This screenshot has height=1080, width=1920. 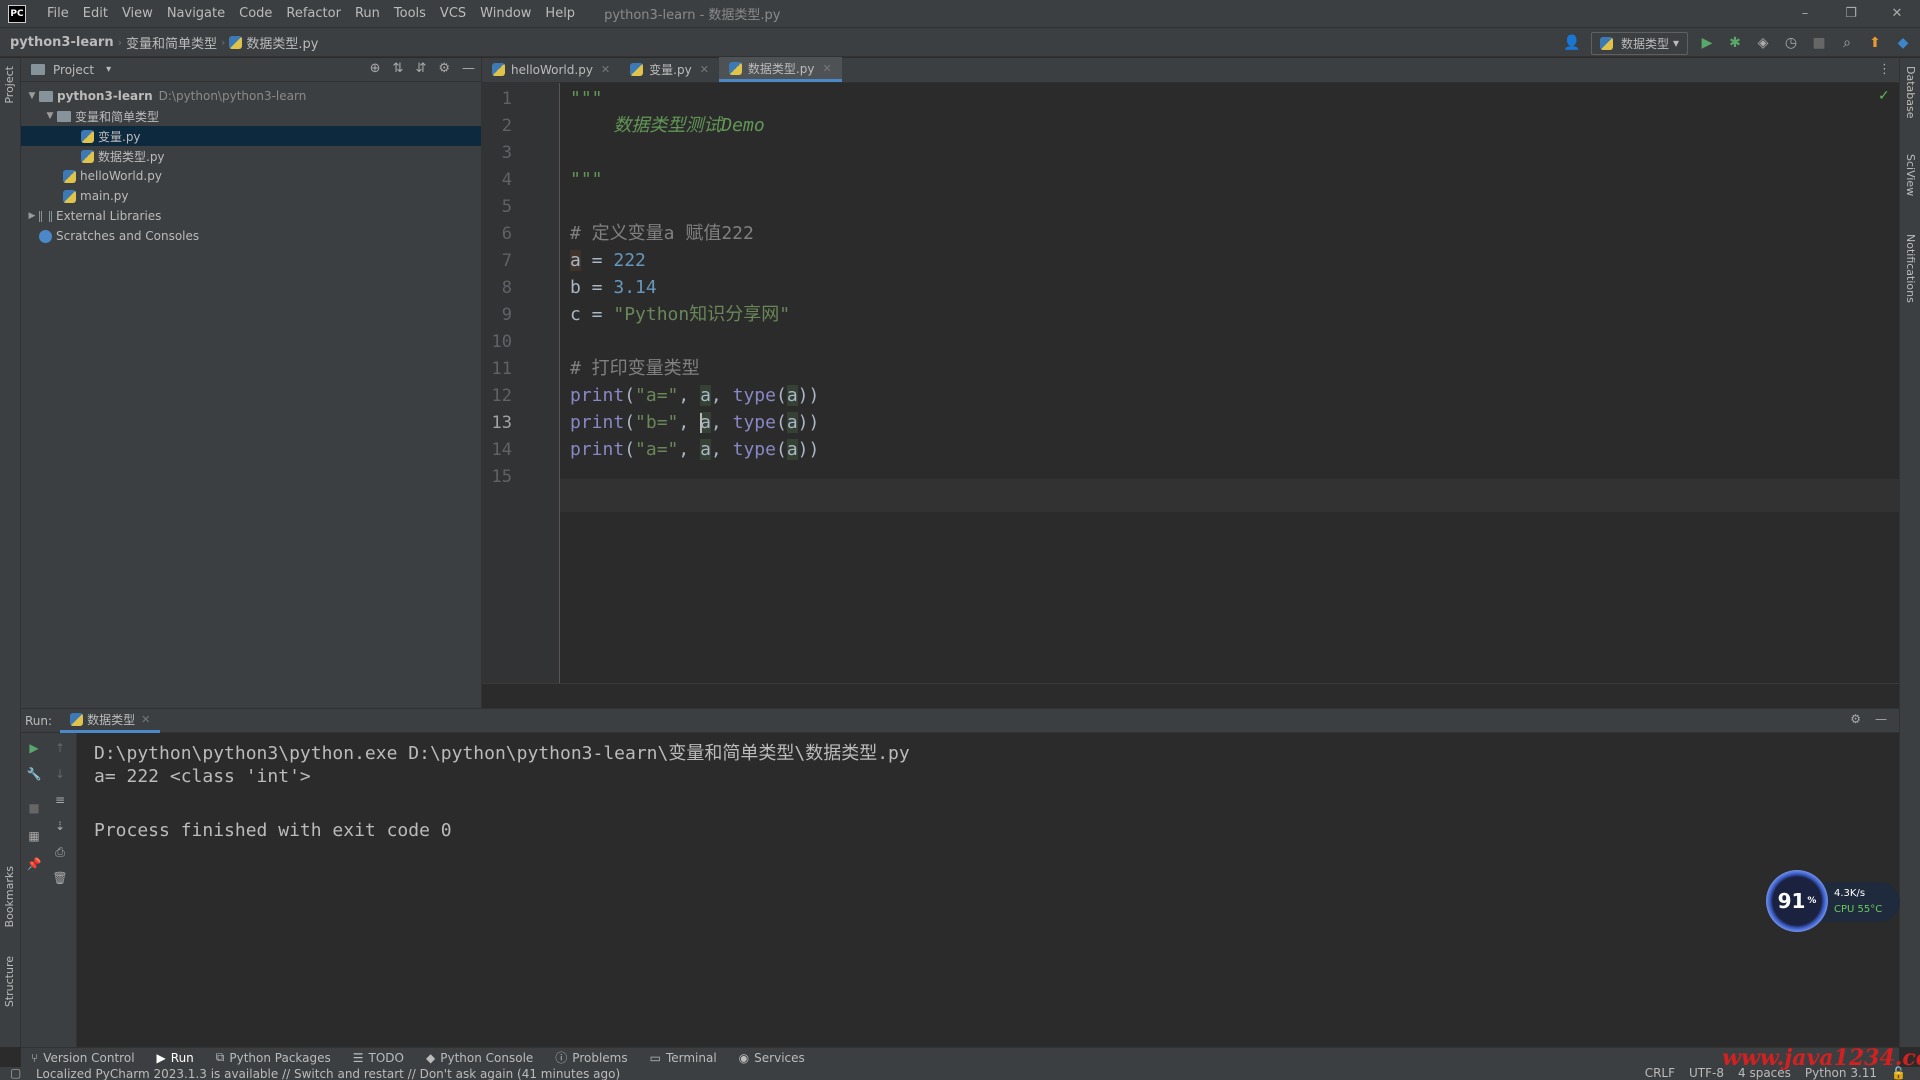 I want to click on breadcrumb-project: python3-learn, so click(x=59, y=42).